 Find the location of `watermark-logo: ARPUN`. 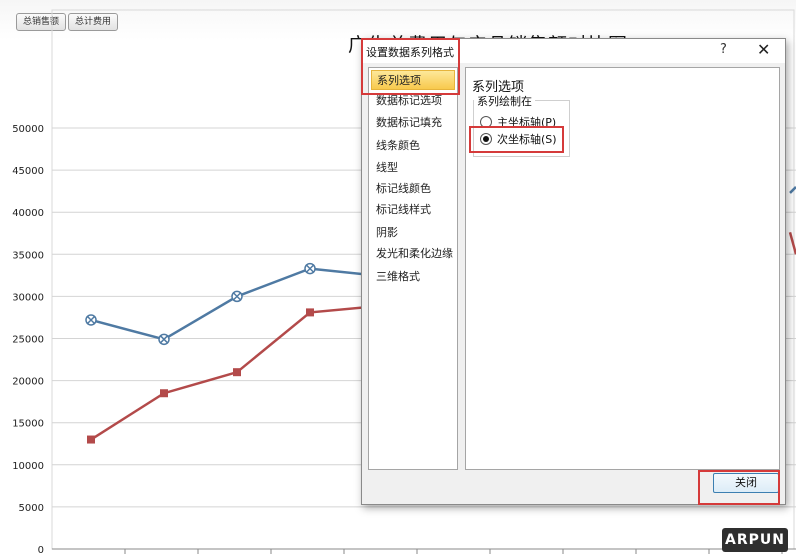

watermark-logo: ARPUN is located at coordinates (755, 540).